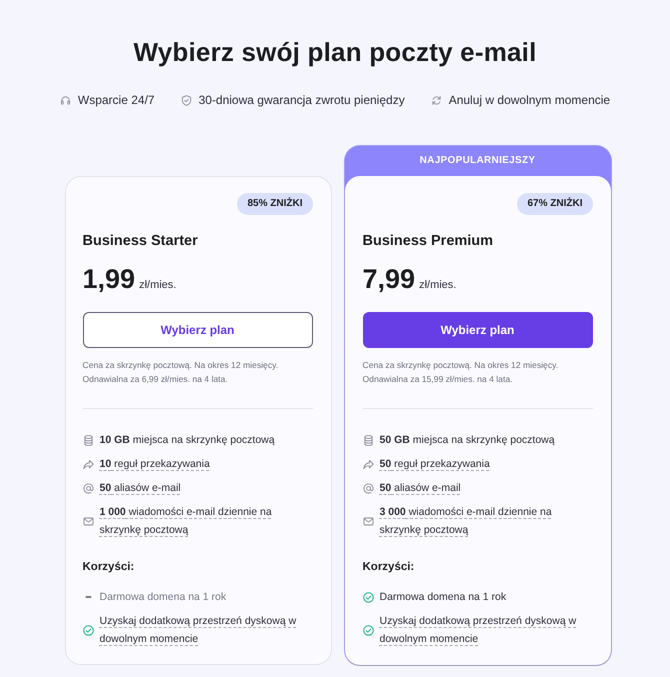 The image size is (670, 677). What do you see at coordinates (389, 279) in the screenshot?
I see `plan-price: 7,99` at bounding box center [389, 279].